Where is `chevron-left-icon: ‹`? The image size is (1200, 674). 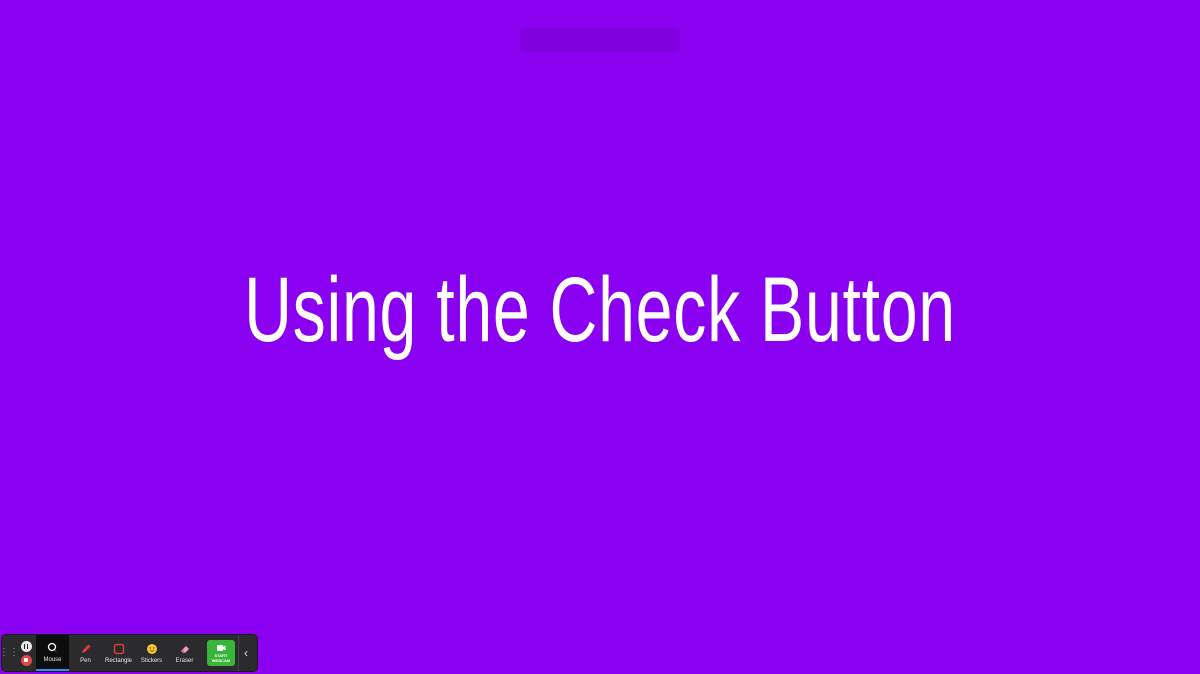
chevron-left-icon: ‹ is located at coordinates (245, 653).